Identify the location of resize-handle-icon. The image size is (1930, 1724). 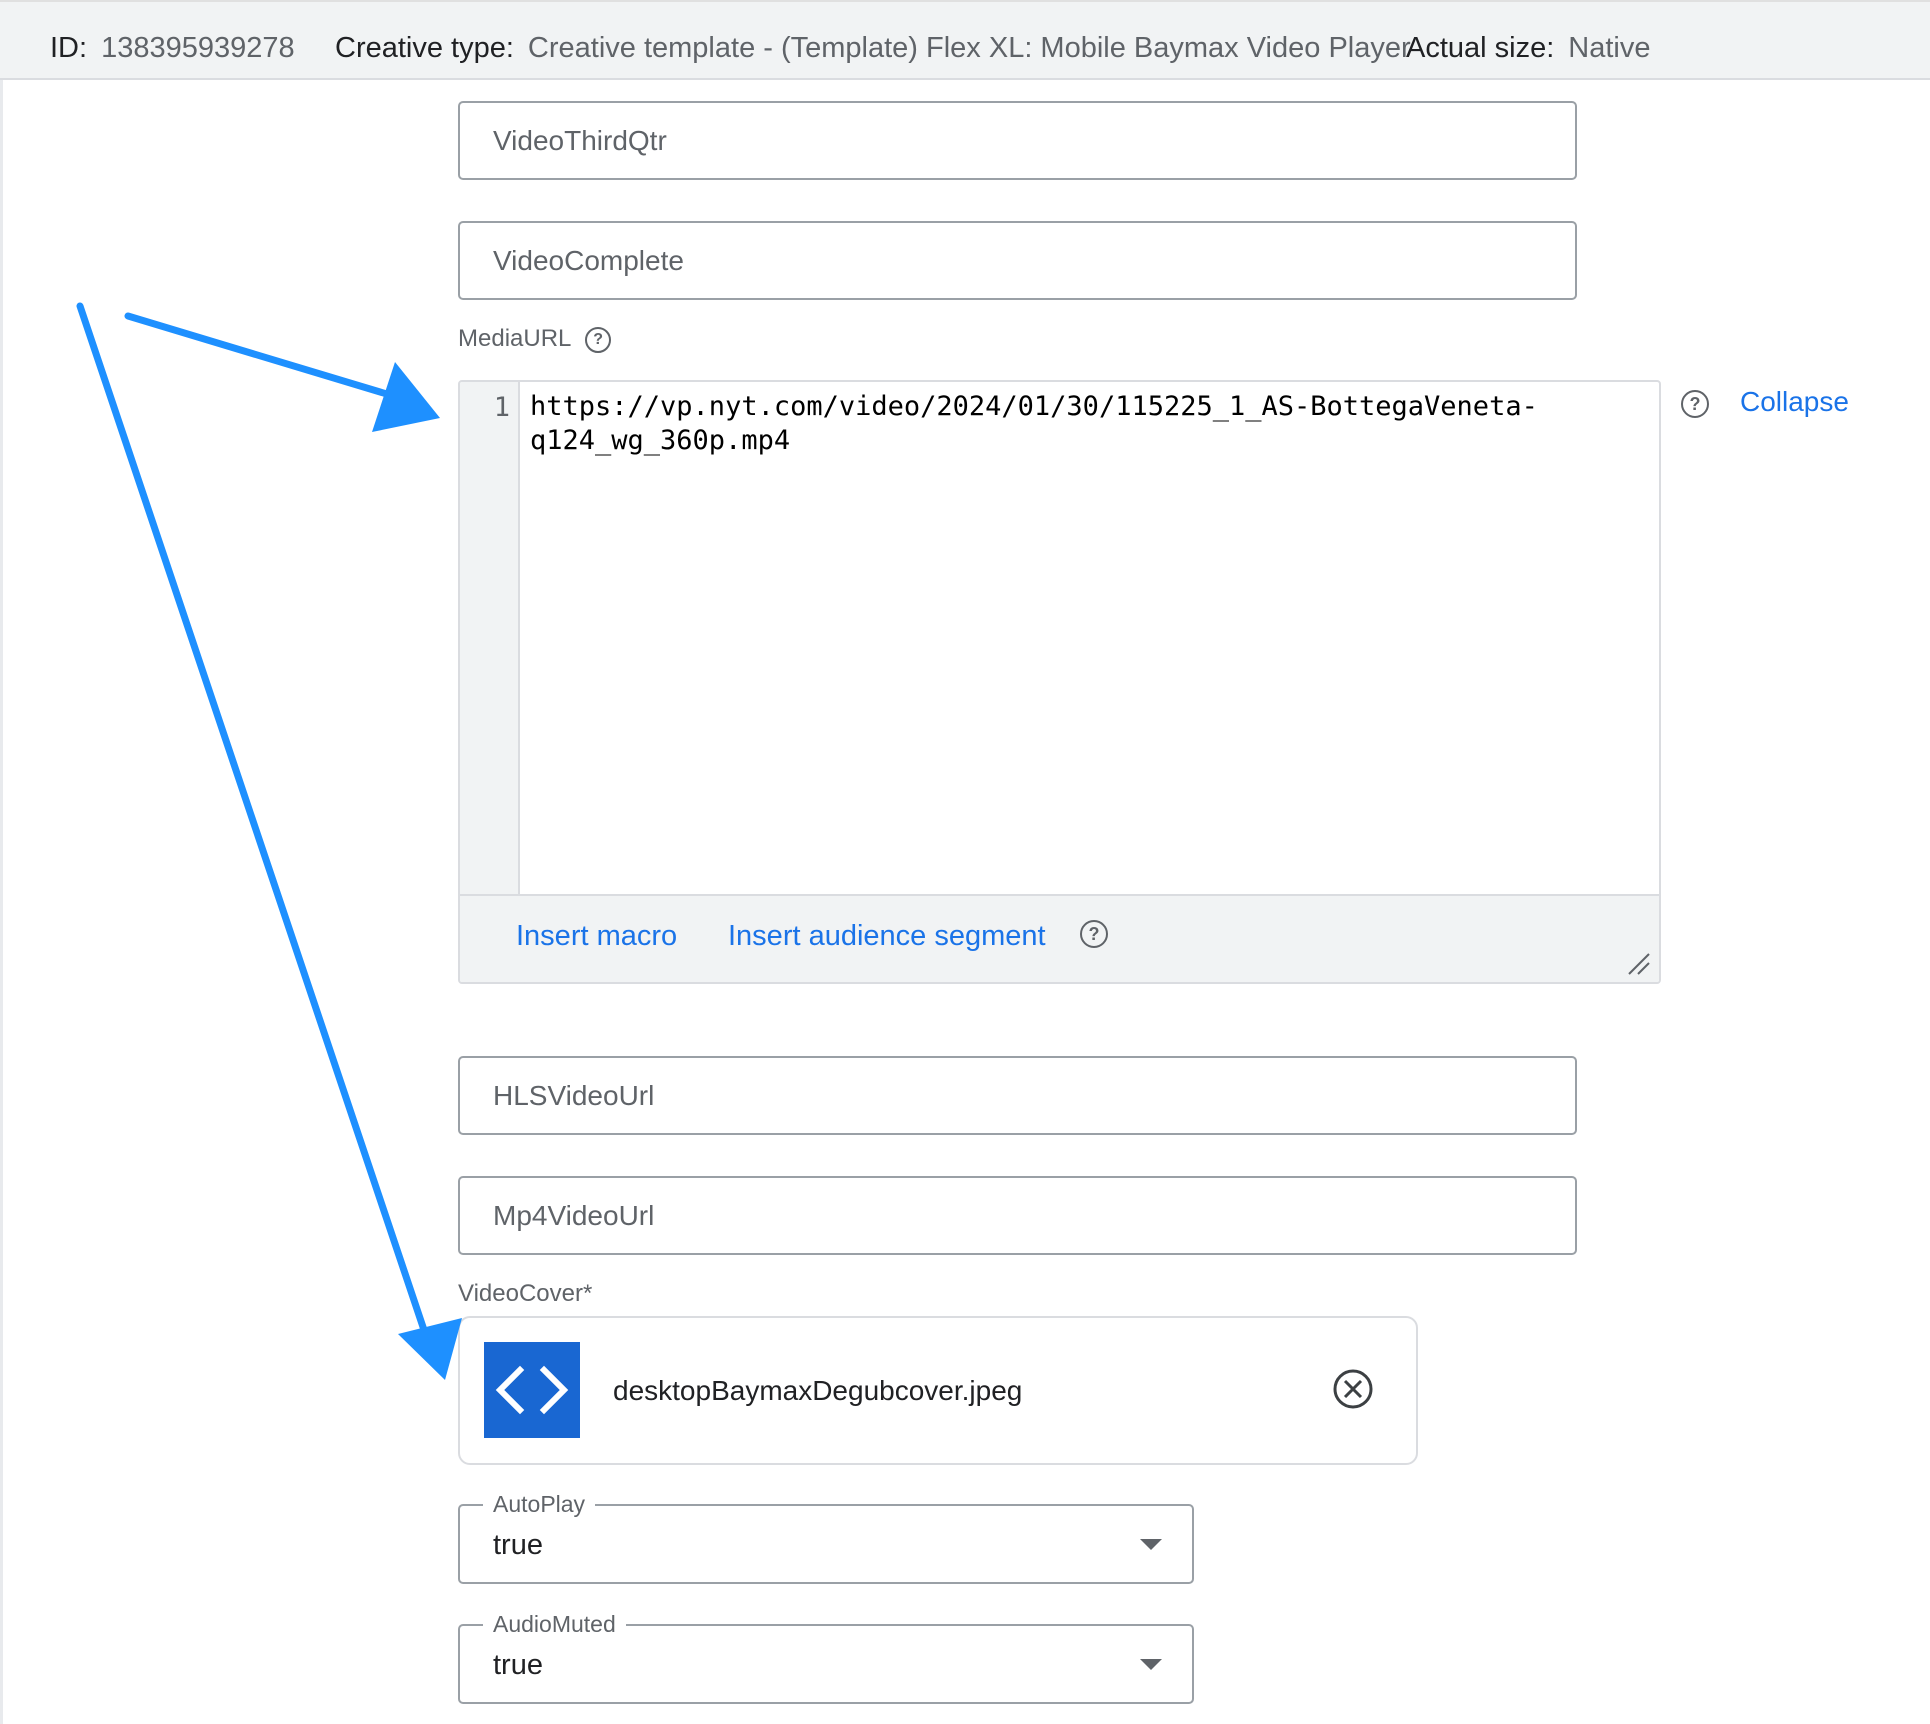
(1638, 963).